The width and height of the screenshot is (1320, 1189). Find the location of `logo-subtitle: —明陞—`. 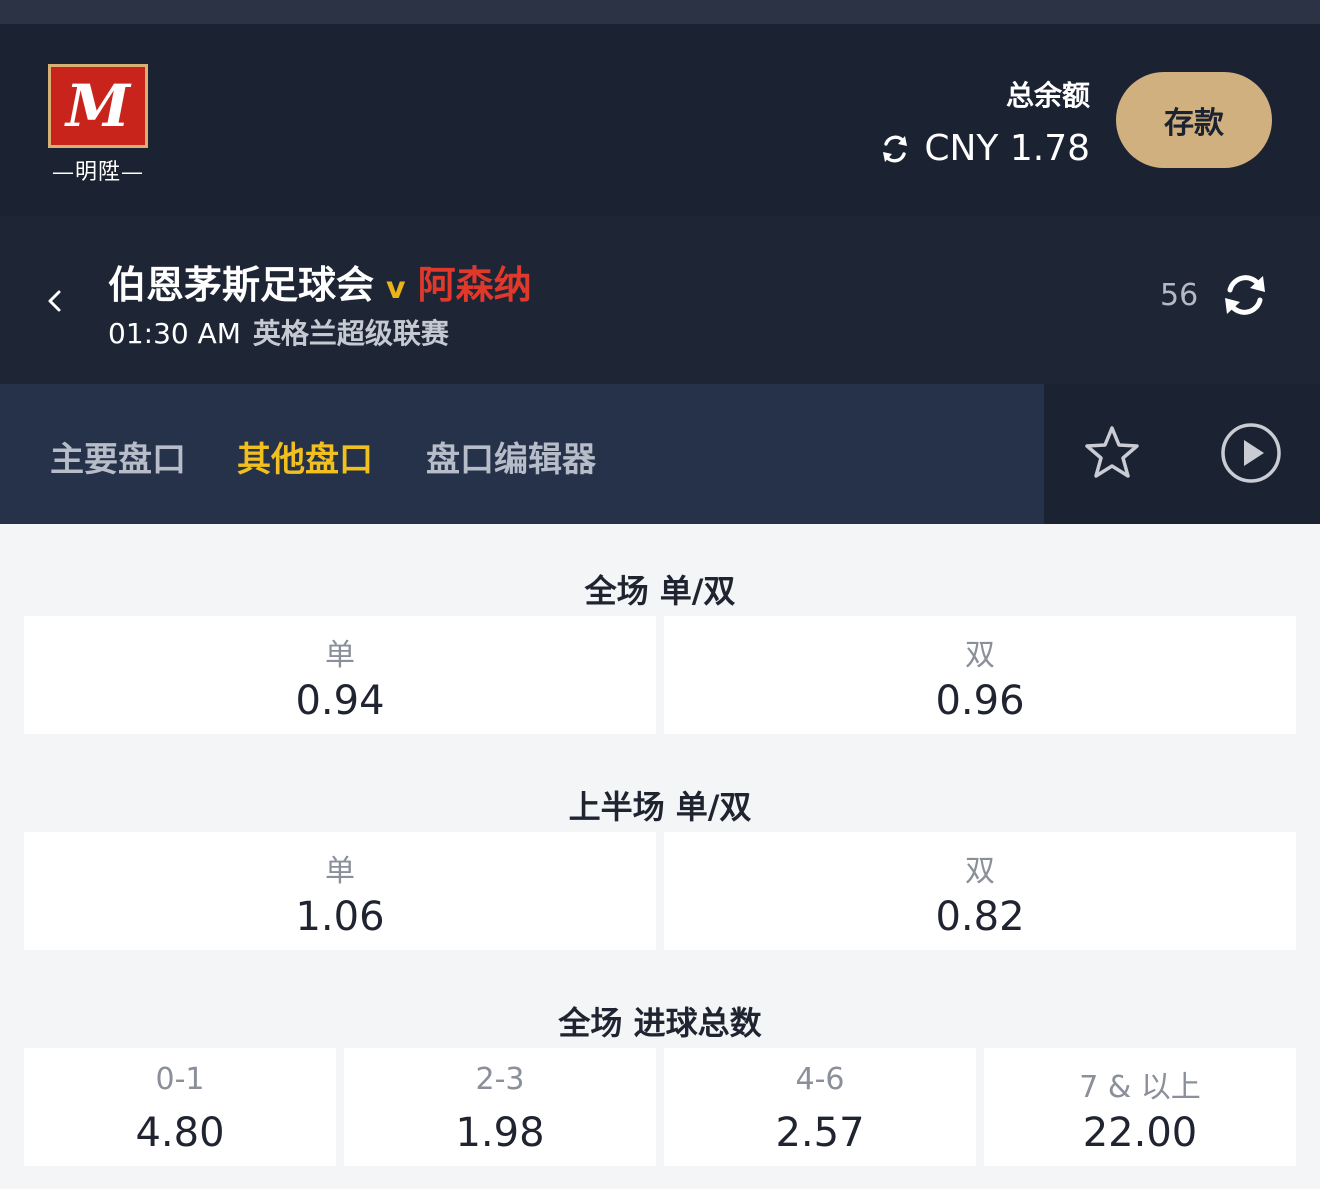

logo-subtitle: —明陞— is located at coordinates (97, 172).